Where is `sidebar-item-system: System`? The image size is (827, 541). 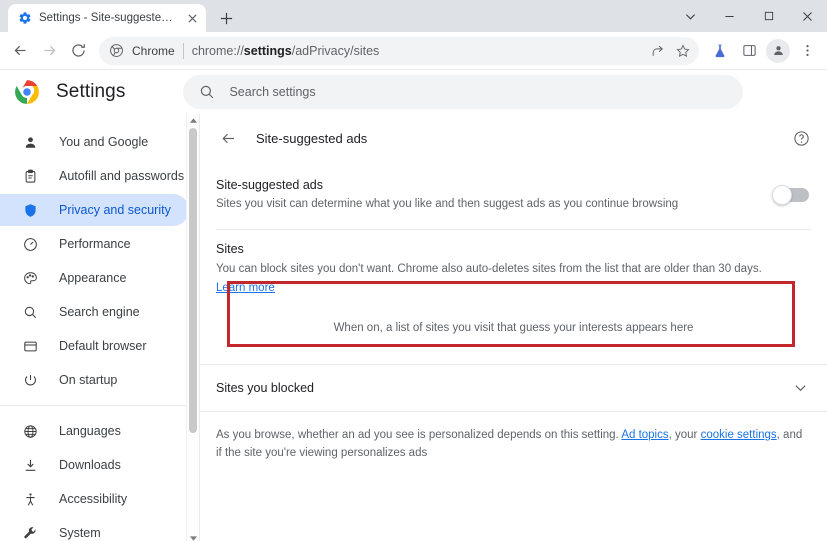
sidebar-item-system: System is located at coordinates (94, 529).